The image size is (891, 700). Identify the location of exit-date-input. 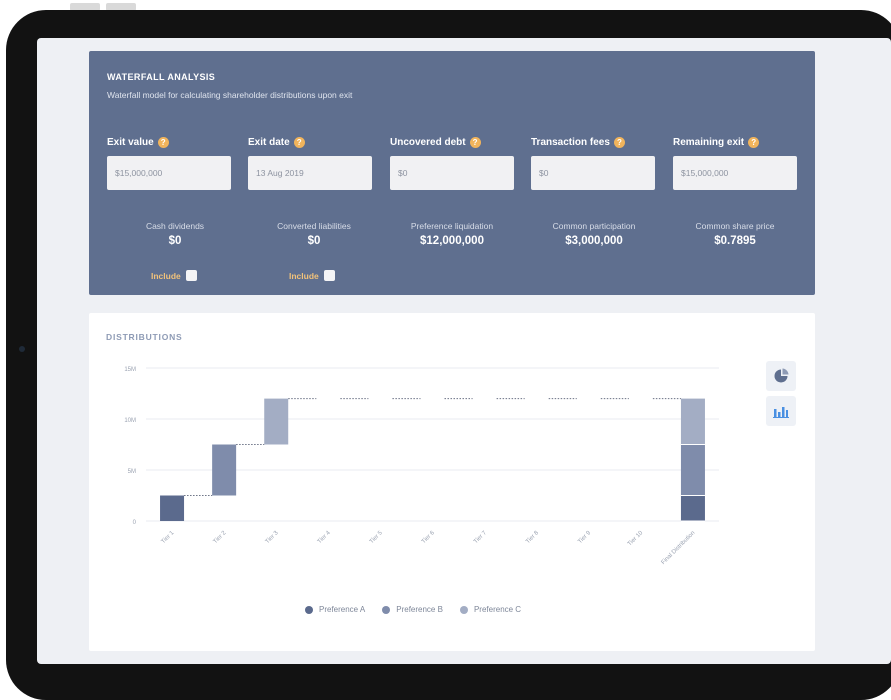
(310, 173).